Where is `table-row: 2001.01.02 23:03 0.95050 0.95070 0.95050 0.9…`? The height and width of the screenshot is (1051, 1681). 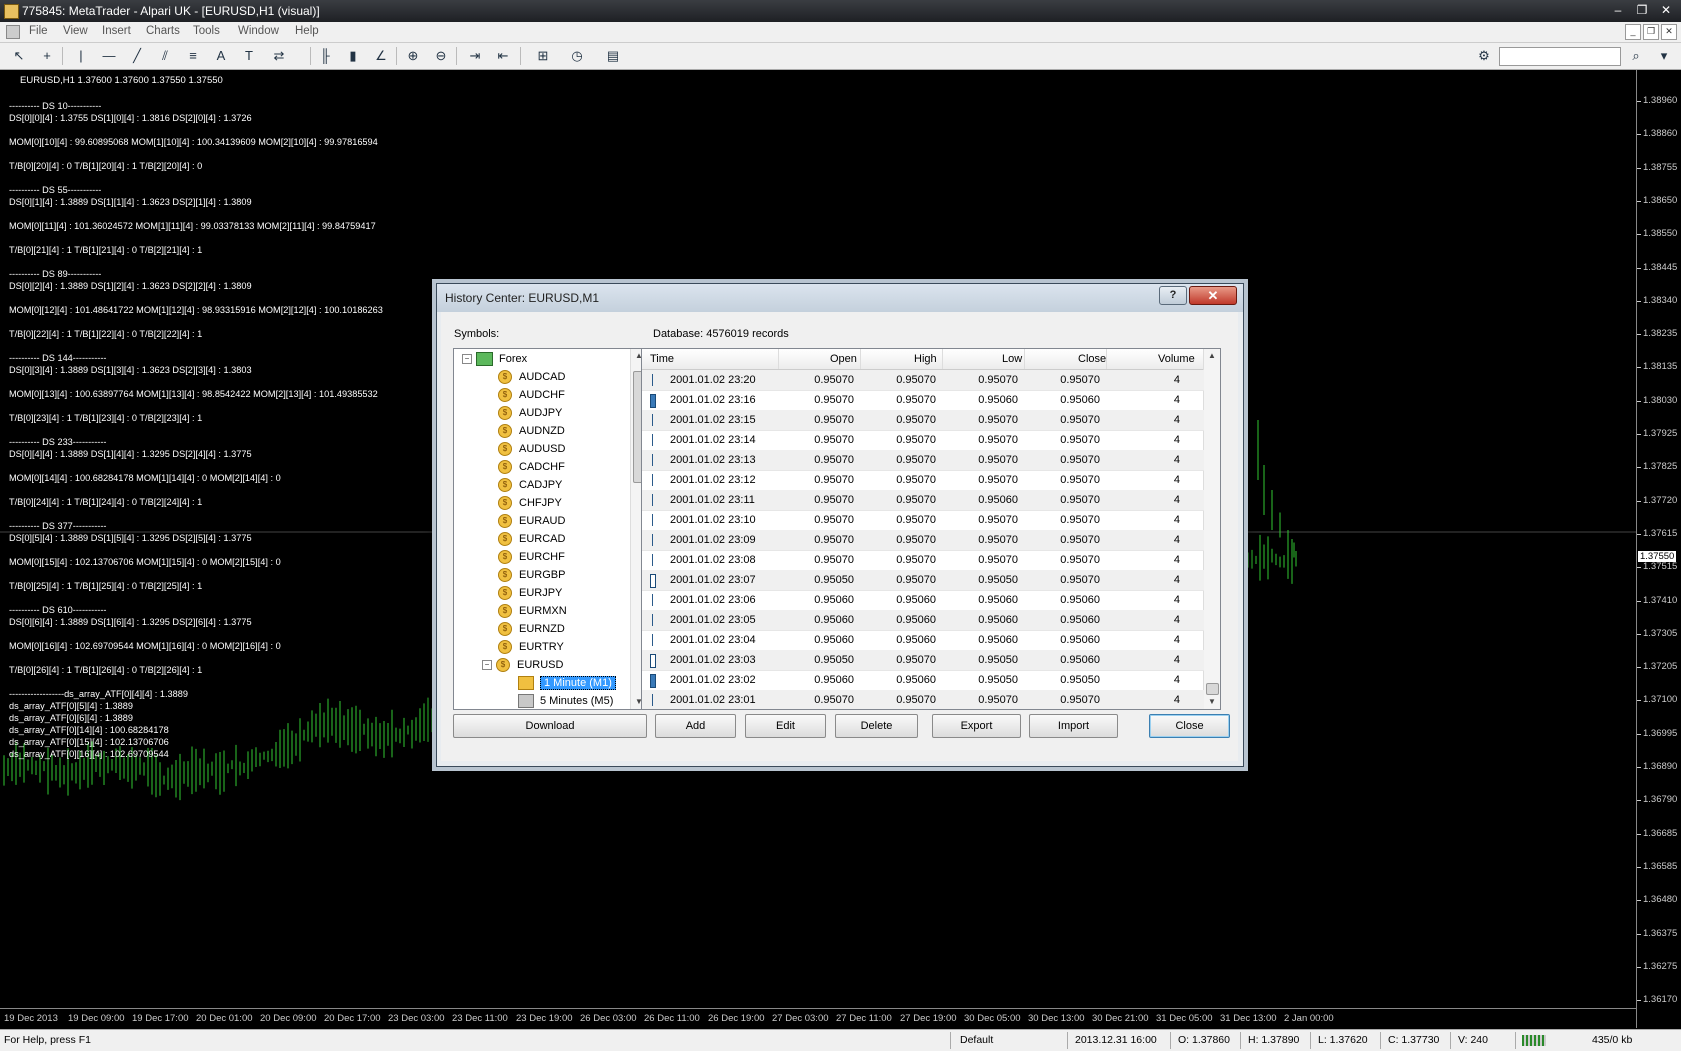
table-row: 2001.01.02 23:03 0.95050 0.95070 0.95050 0.9… is located at coordinates (923, 660).